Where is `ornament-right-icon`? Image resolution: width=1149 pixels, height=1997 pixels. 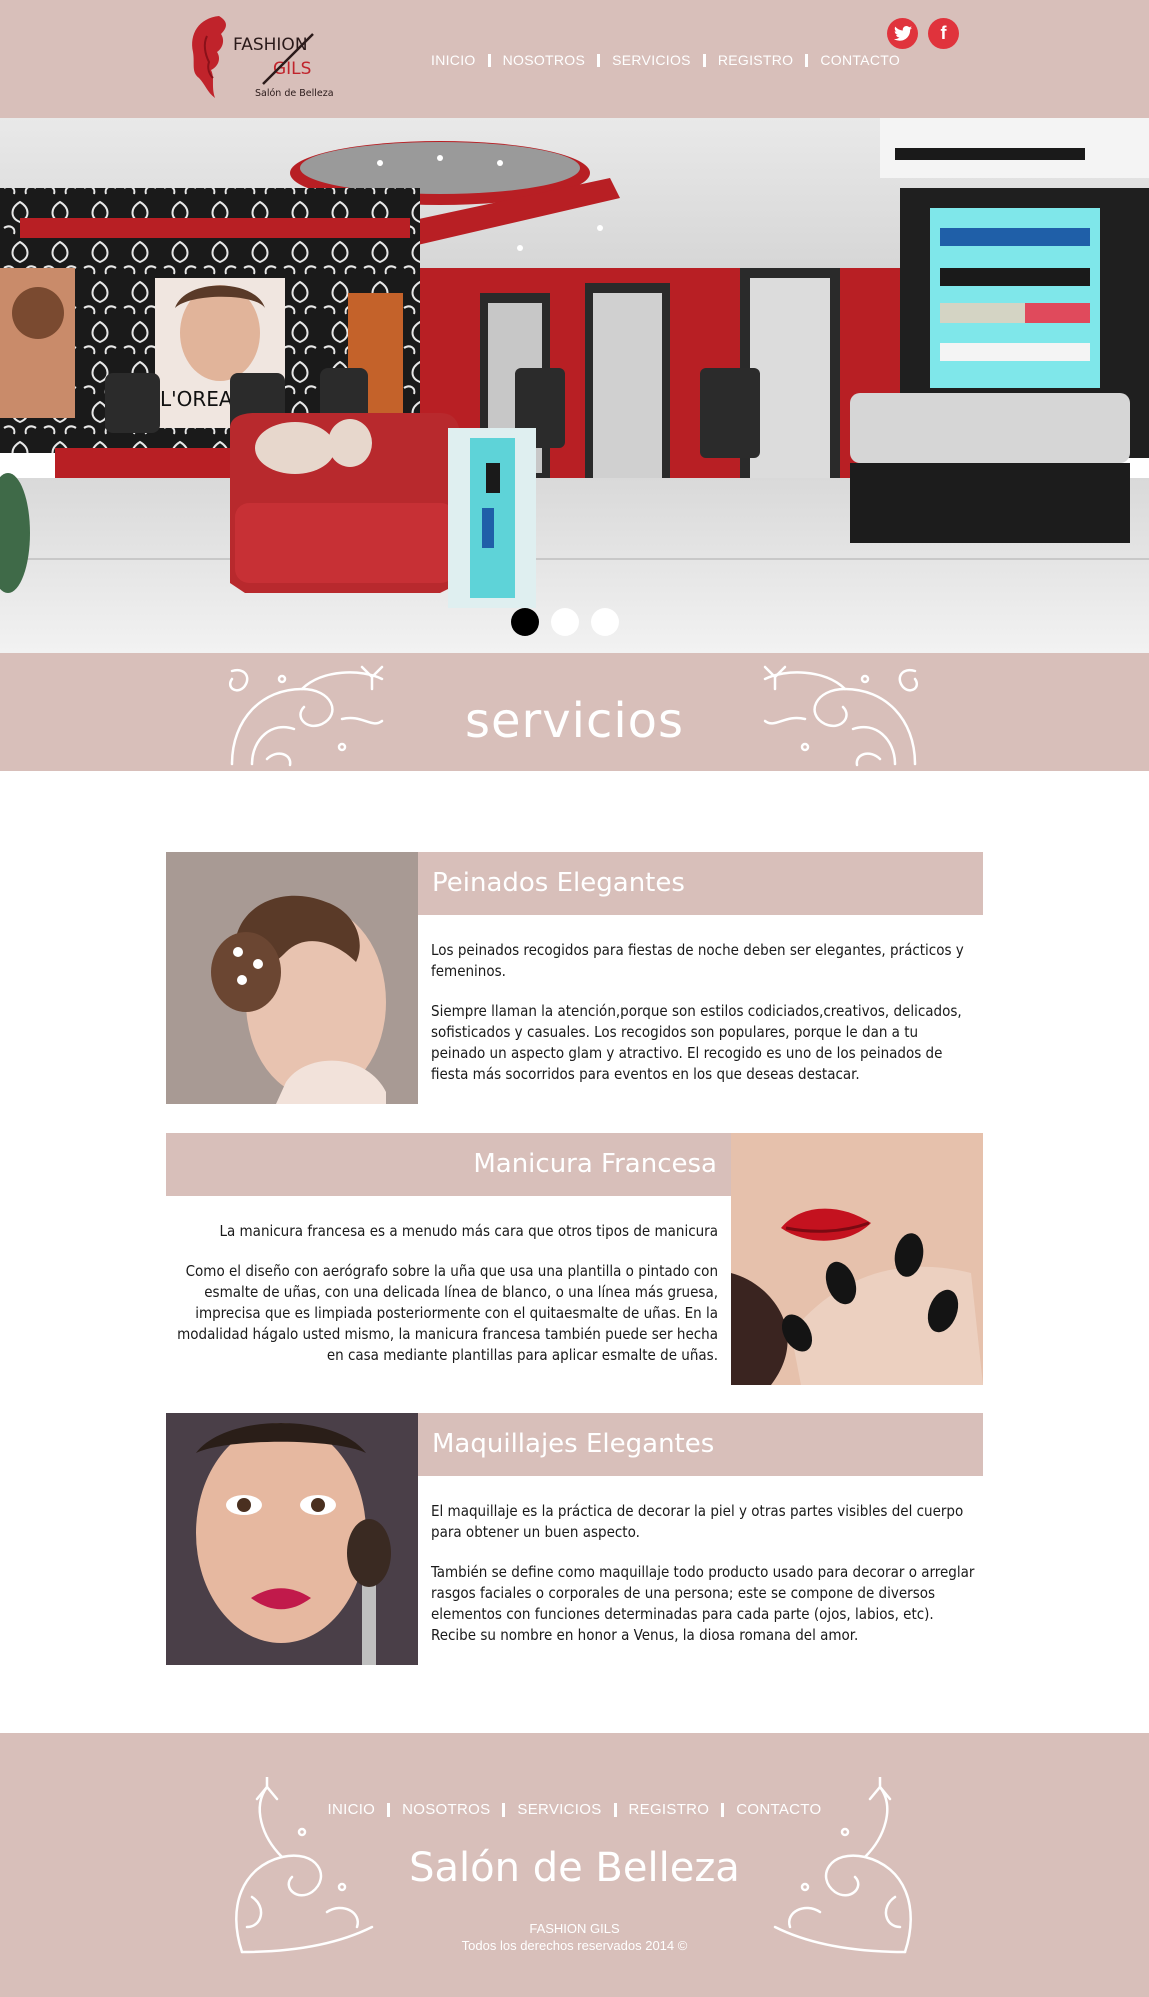
ornament-right-icon is located at coordinates (841, 716).